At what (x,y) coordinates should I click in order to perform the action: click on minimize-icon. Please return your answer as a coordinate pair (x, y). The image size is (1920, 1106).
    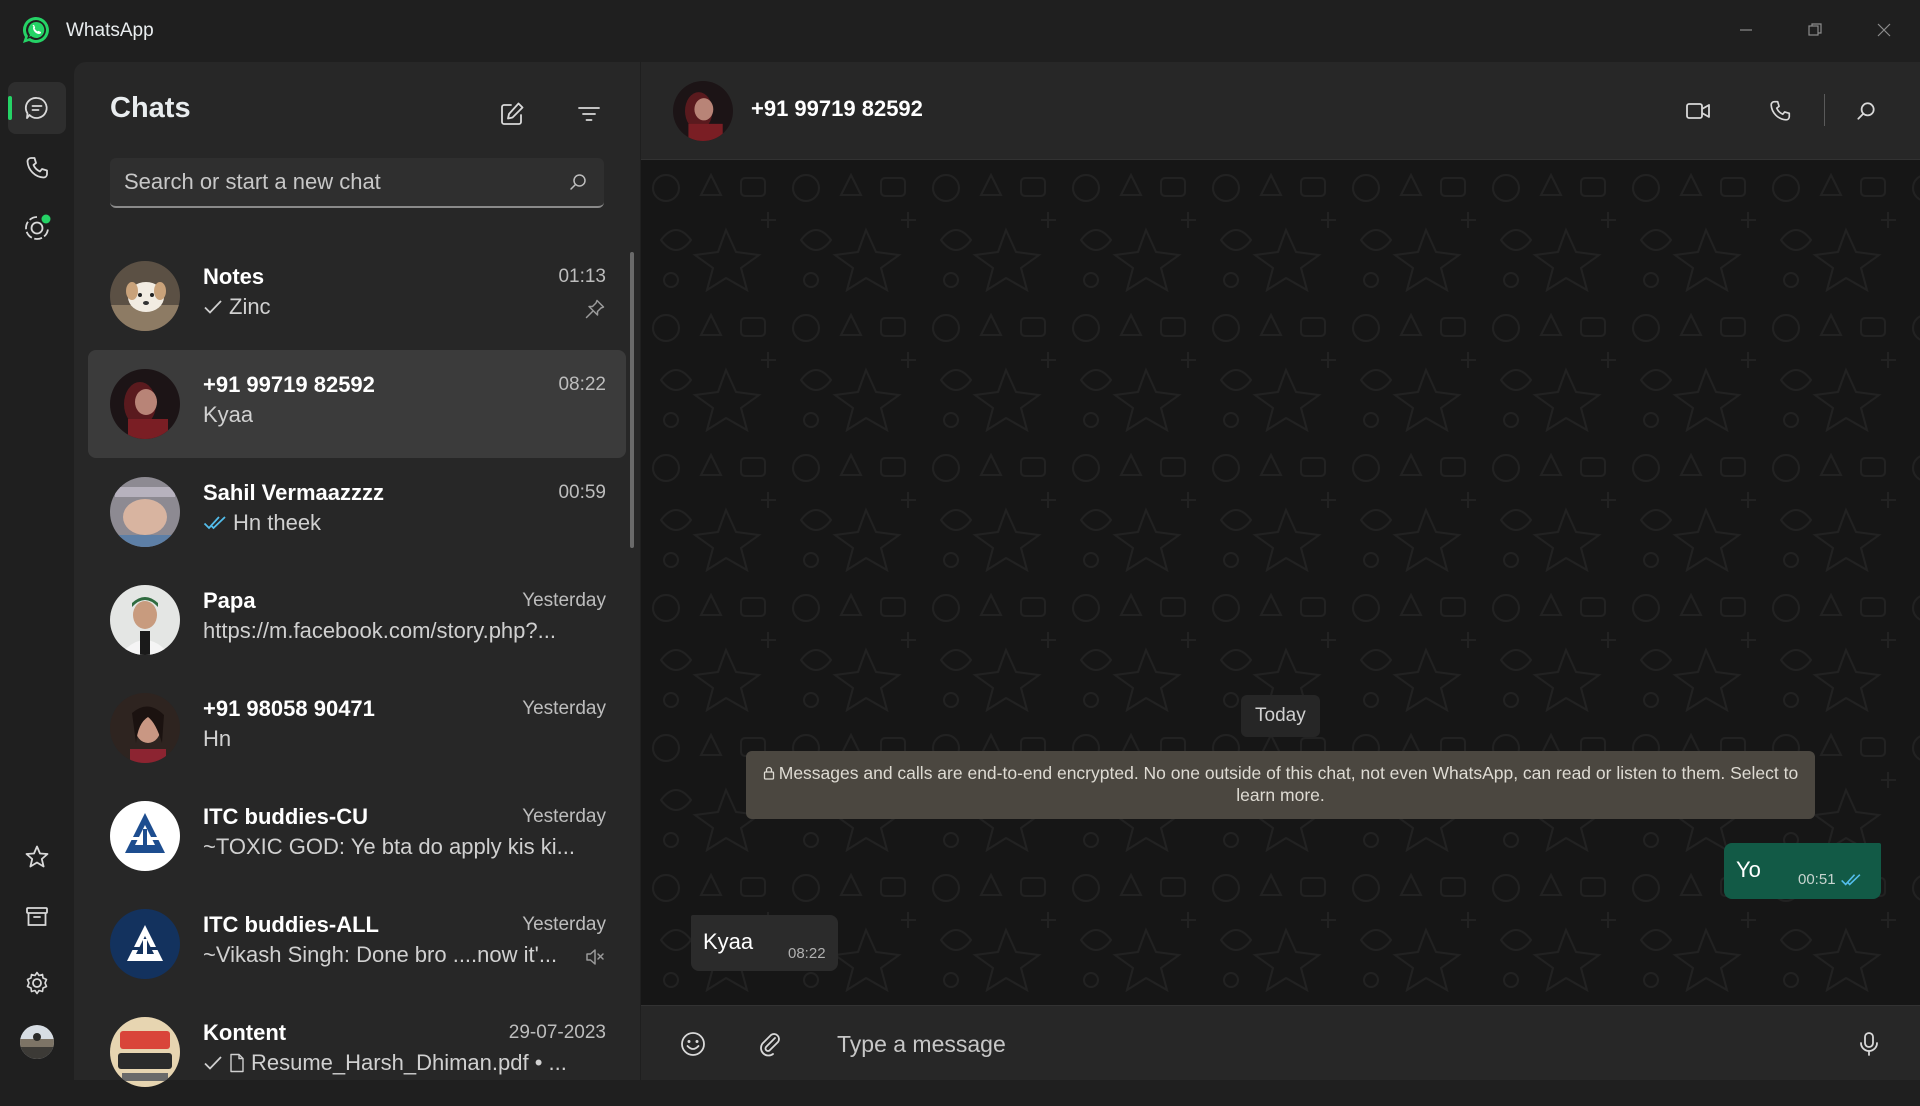
    Looking at the image, I should click on (1746, 30).